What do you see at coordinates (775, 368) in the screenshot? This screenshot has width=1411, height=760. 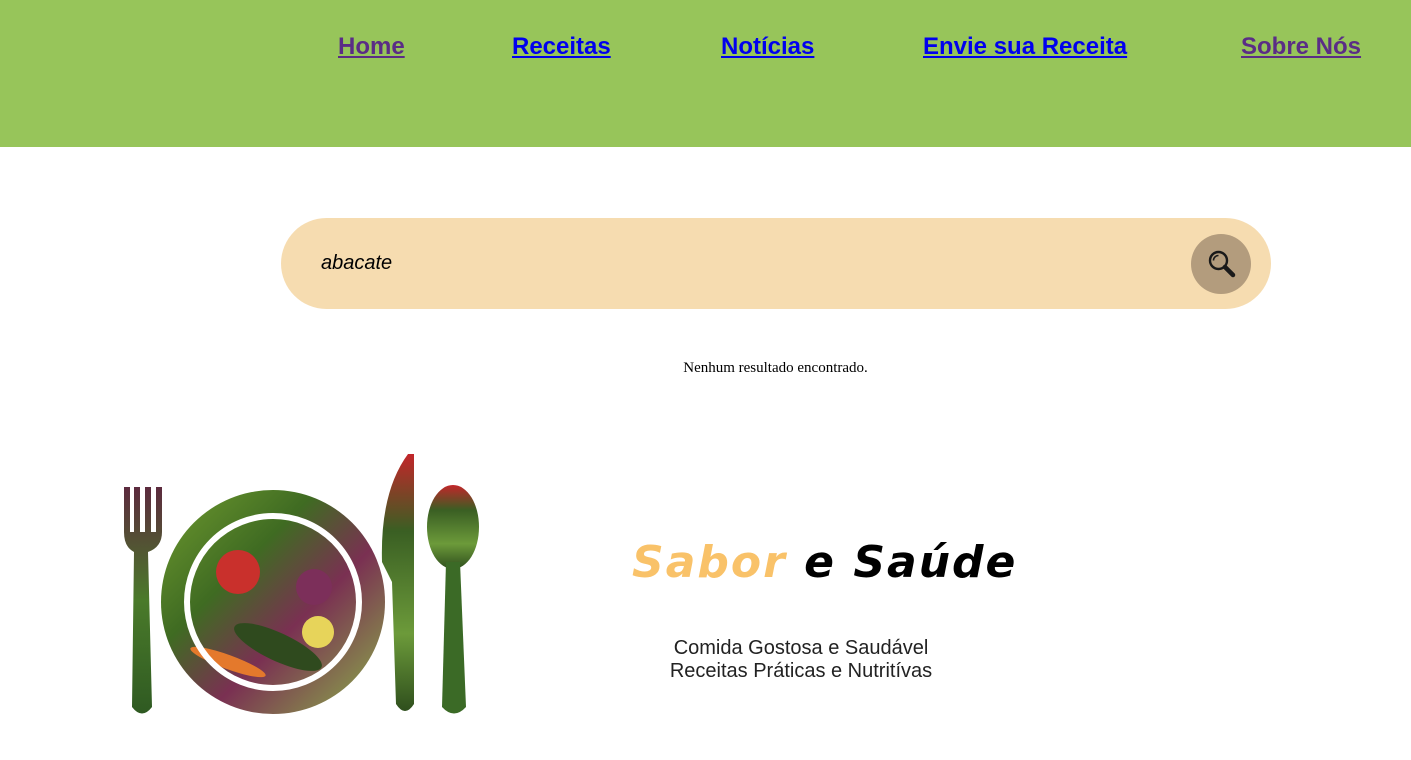 I see `no-results-message: Nenhum resultado encontrado.` at bounding box center [775, 368].